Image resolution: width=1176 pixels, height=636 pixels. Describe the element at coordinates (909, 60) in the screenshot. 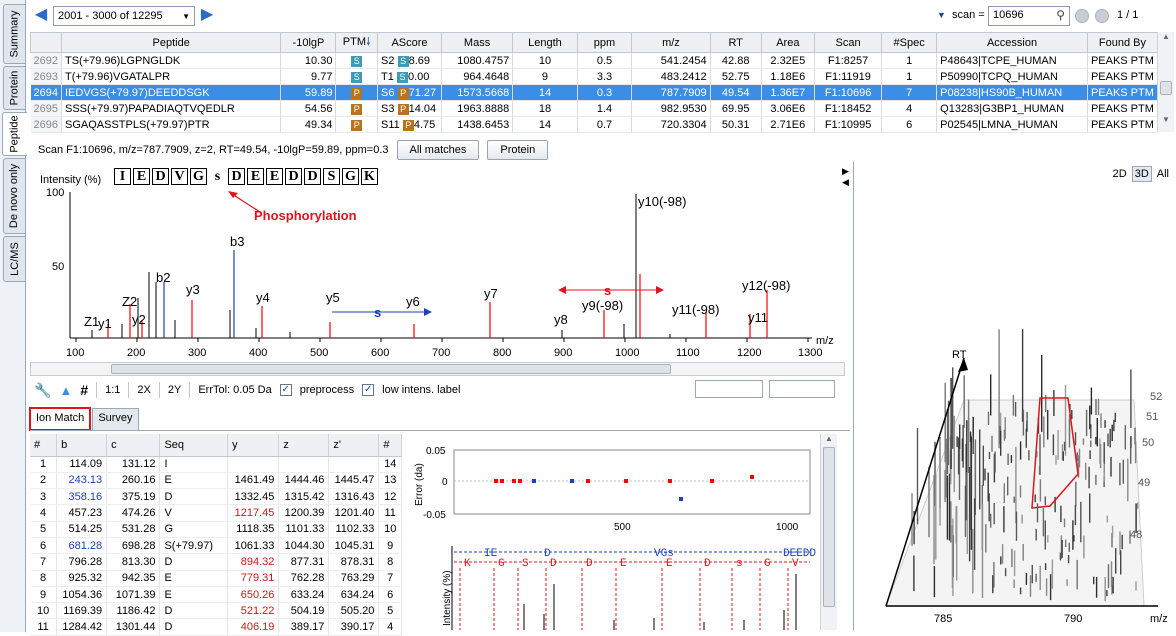

I see `spec-count-cell: 1` at that location.